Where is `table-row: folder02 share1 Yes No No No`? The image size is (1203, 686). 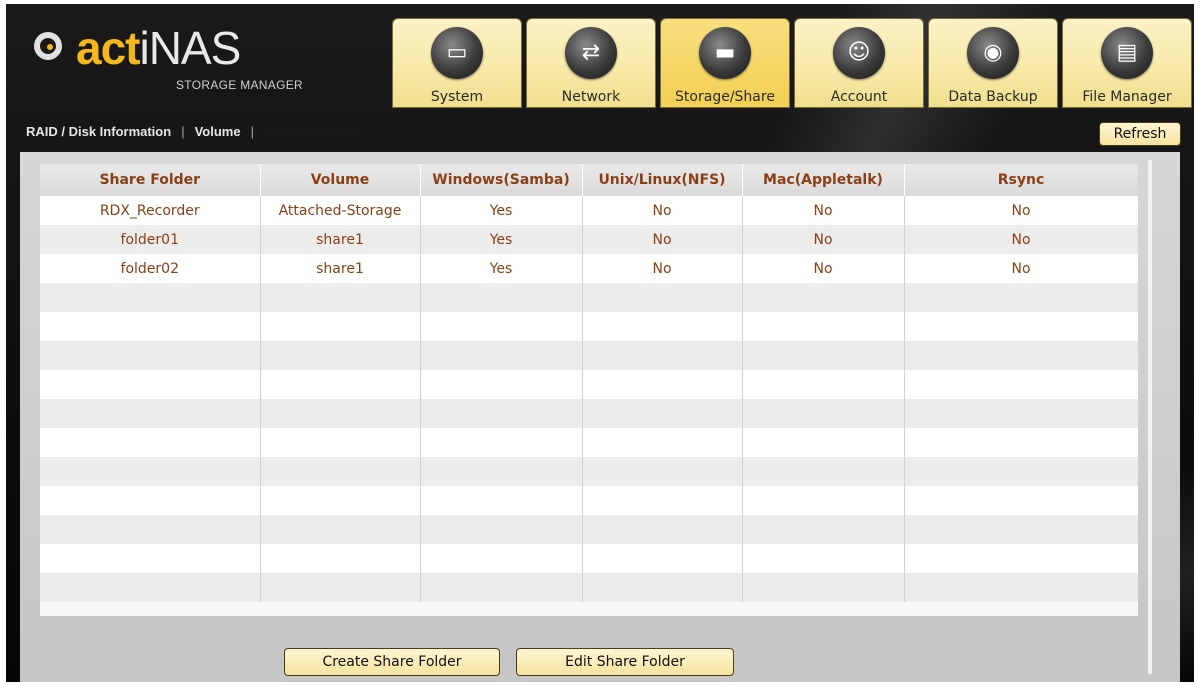
table-row: folder02 share1 Yes No No No is located at coordinates (589, 268).